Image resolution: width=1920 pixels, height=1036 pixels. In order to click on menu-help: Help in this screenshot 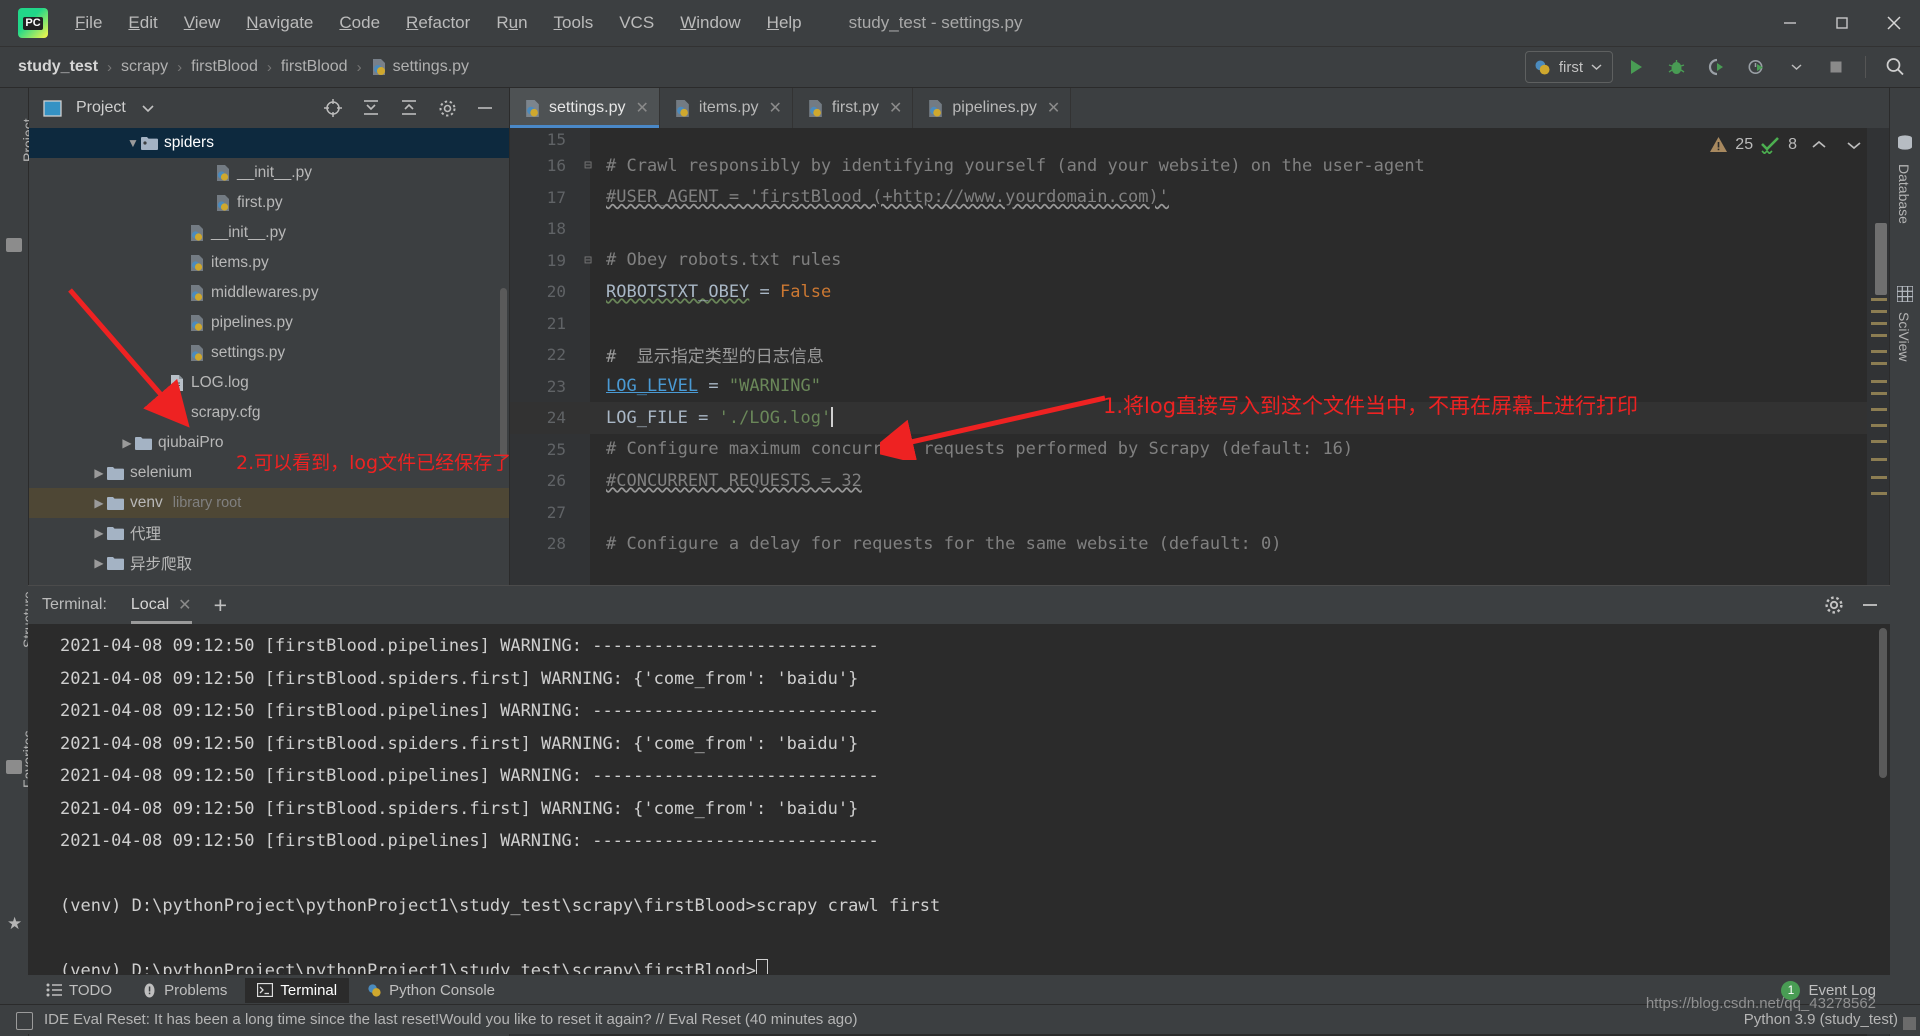, I will do `click(784, 23)`.